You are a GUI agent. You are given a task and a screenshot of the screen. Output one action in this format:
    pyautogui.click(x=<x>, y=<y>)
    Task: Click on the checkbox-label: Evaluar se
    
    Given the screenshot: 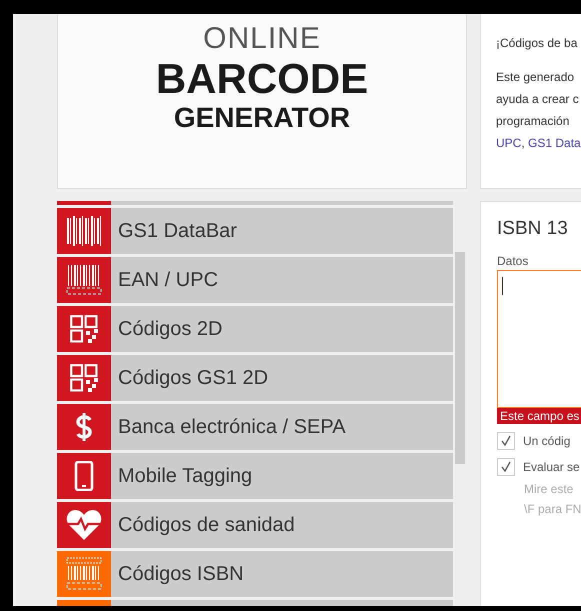 What is the action you would take?
    pyautogui.click(x=551, y=467)
    